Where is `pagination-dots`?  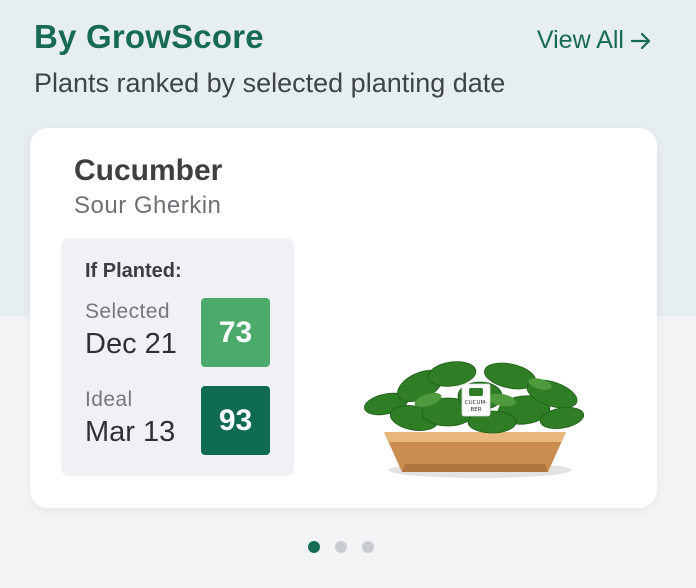
pagination-dots is located at coordinates (341, 547).